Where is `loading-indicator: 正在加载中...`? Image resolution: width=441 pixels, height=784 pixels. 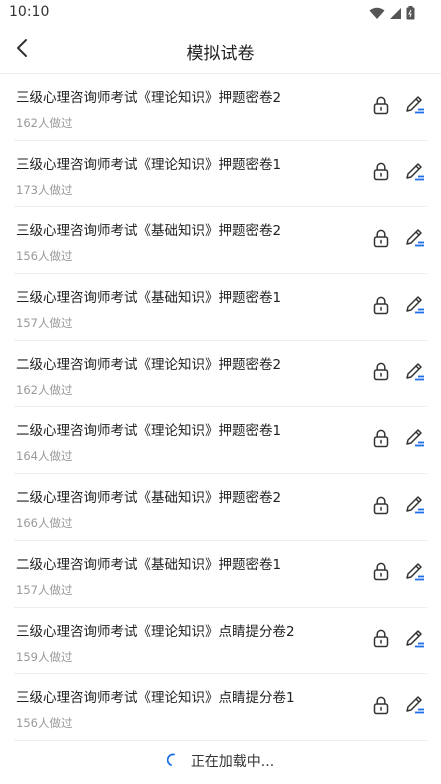
loading-indicator: 正在加载中... is located at coordinates (220, 761).